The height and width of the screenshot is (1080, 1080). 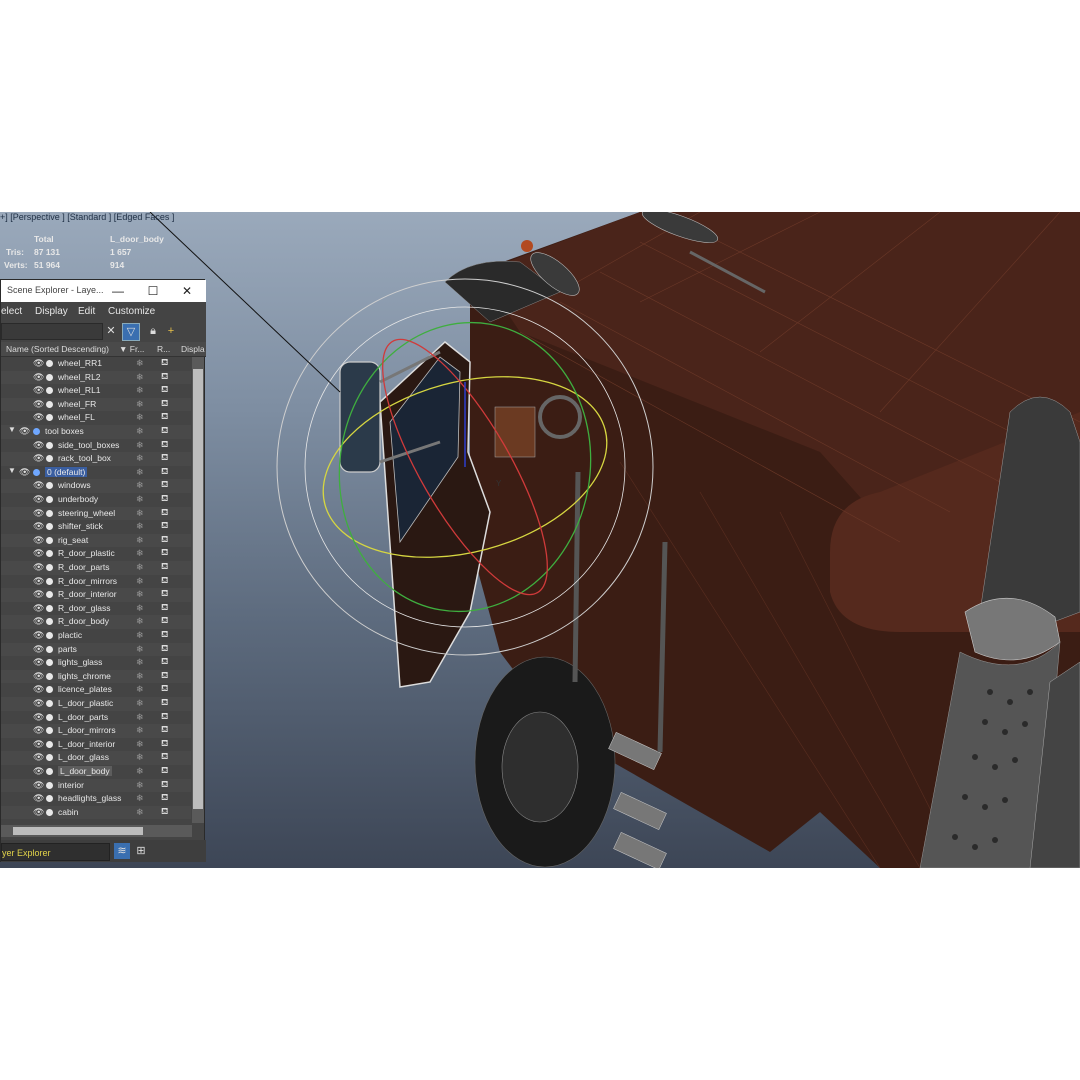 I want to click on object-name: R_door_glass, so click(x=84, y=608).